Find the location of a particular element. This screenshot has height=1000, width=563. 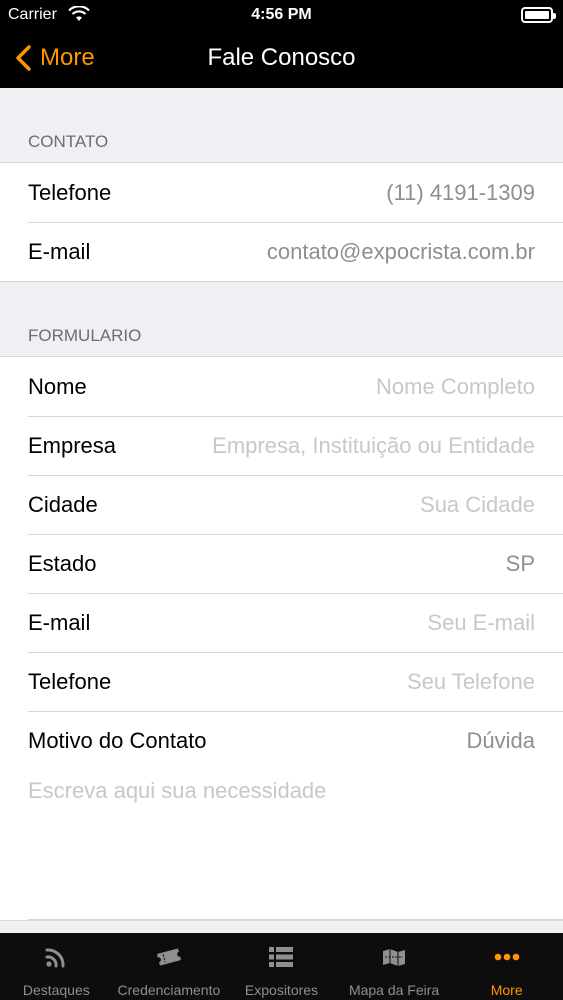

tab-label: Credenciamento is located at coordinates (169, 990).